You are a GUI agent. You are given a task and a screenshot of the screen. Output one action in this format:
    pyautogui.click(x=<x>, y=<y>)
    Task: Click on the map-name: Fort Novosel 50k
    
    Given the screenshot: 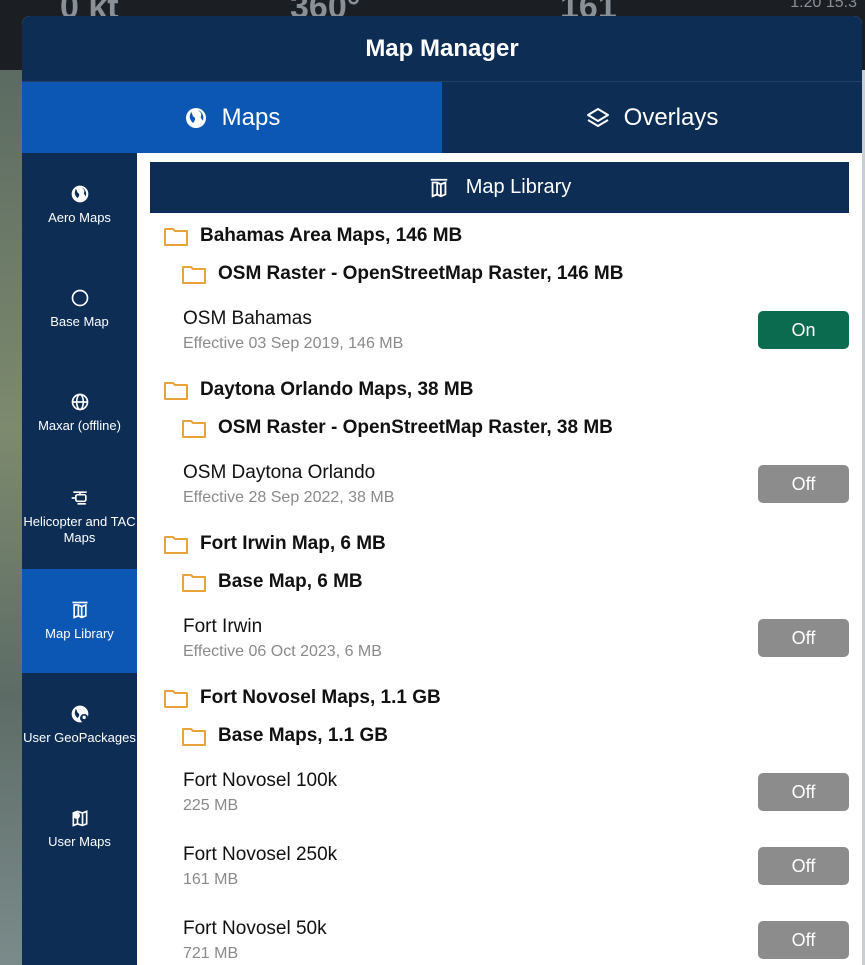 What is the action you would take?
    pyautogui.click(x=255, y=928)
    